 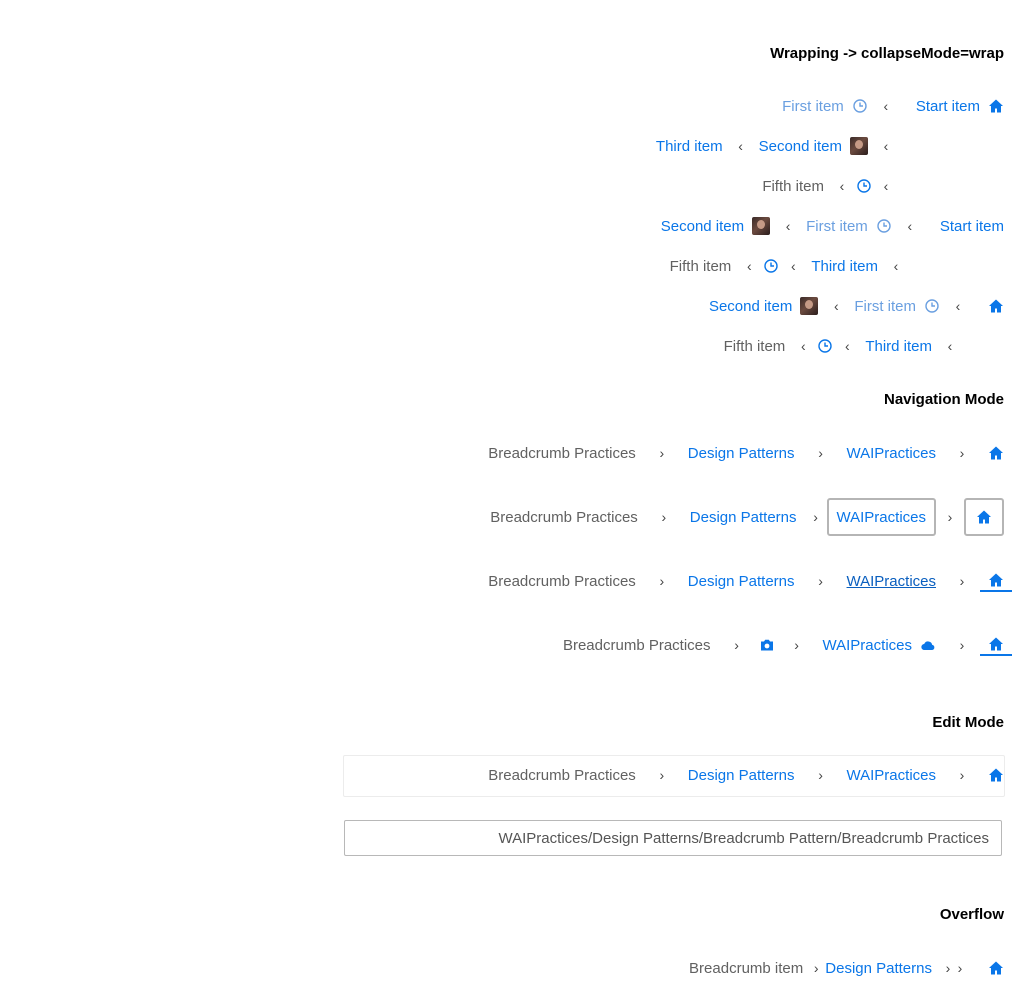 What do you see at coordinates (859, 146) in the screenshot?
I see `avatar-image` at bounding box center [859, 146].